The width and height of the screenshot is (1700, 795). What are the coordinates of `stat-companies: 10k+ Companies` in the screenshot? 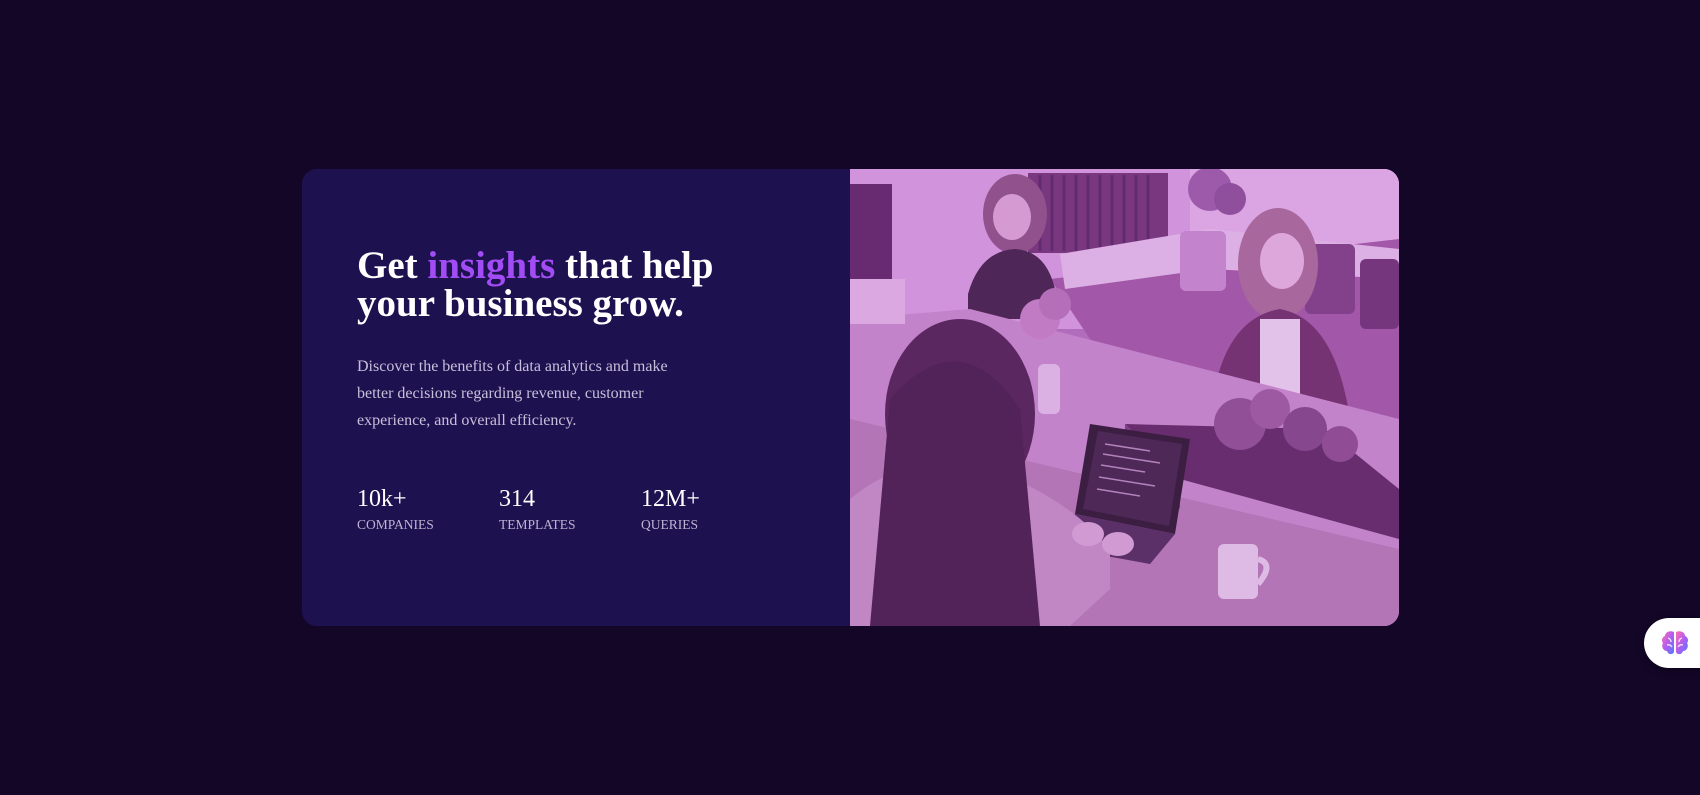 It's located at (428, 510).